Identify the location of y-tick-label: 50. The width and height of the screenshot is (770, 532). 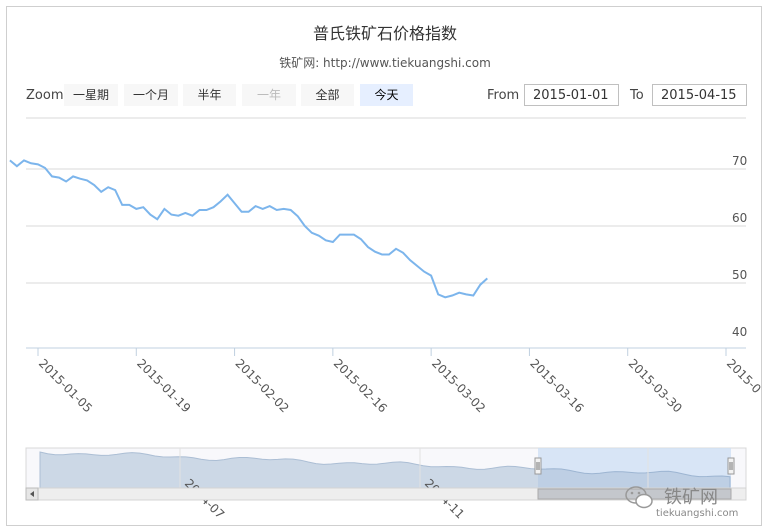
(739, 275).